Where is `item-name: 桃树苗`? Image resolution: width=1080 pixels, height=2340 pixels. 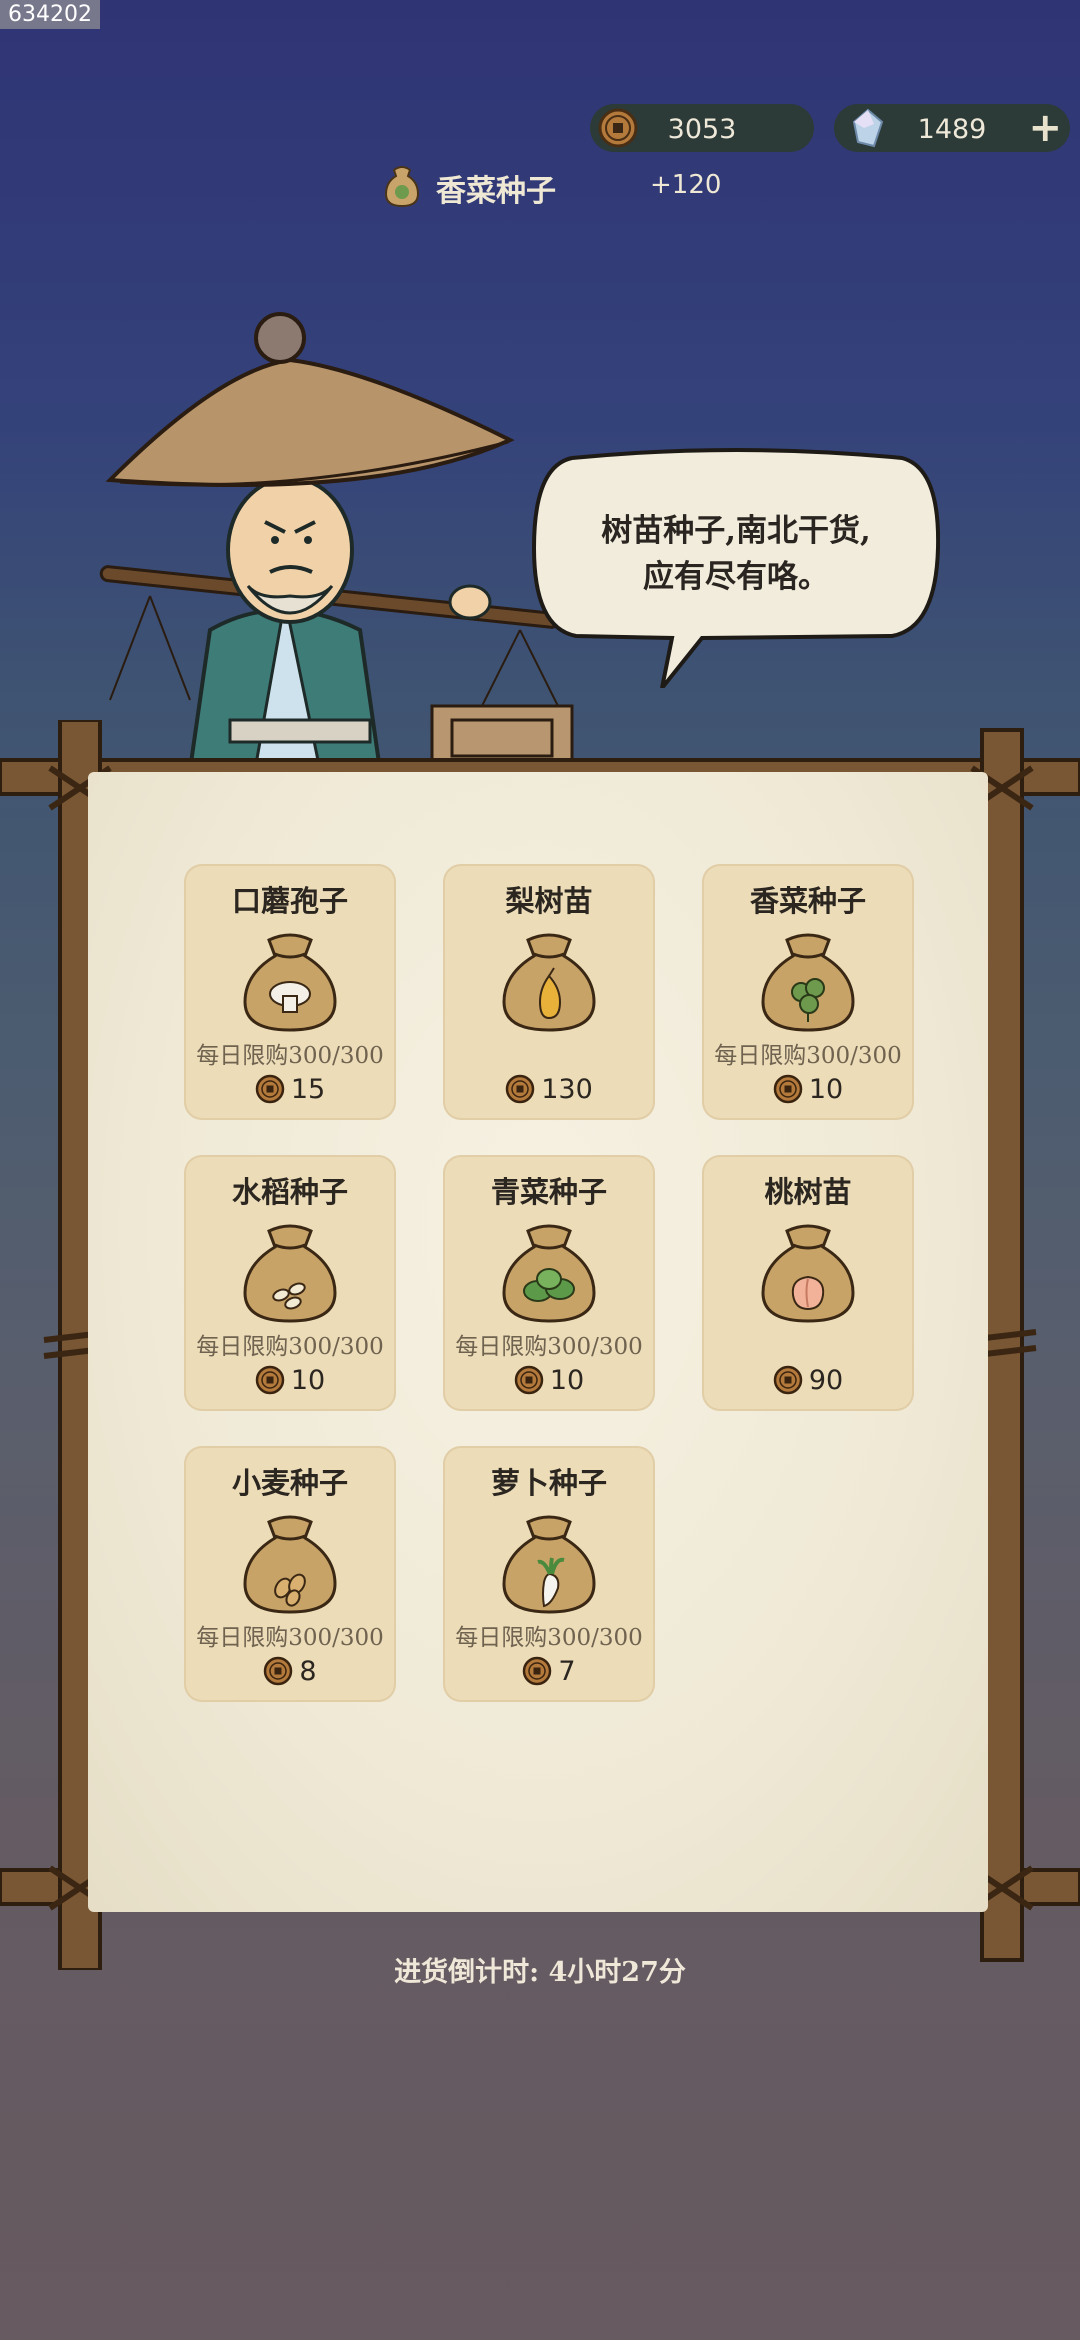
item-name: 桃树苗 is located at coordinates (808, 1192).